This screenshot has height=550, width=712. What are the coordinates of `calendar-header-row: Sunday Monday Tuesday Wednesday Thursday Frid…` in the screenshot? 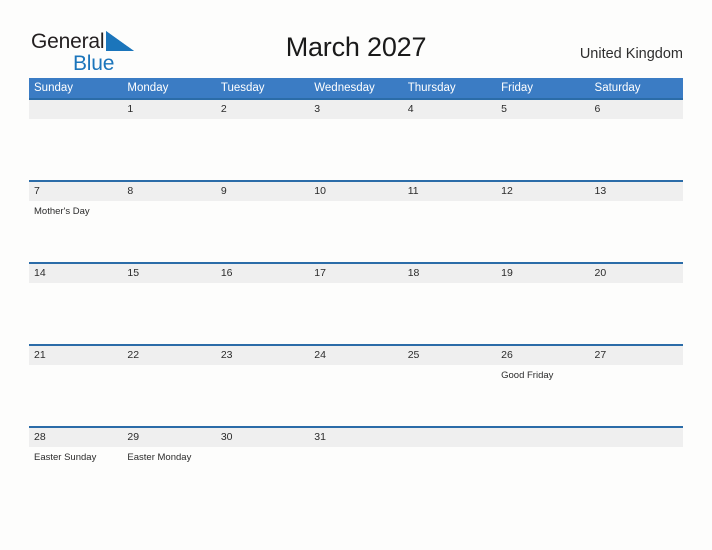 It's located at (356, 88).